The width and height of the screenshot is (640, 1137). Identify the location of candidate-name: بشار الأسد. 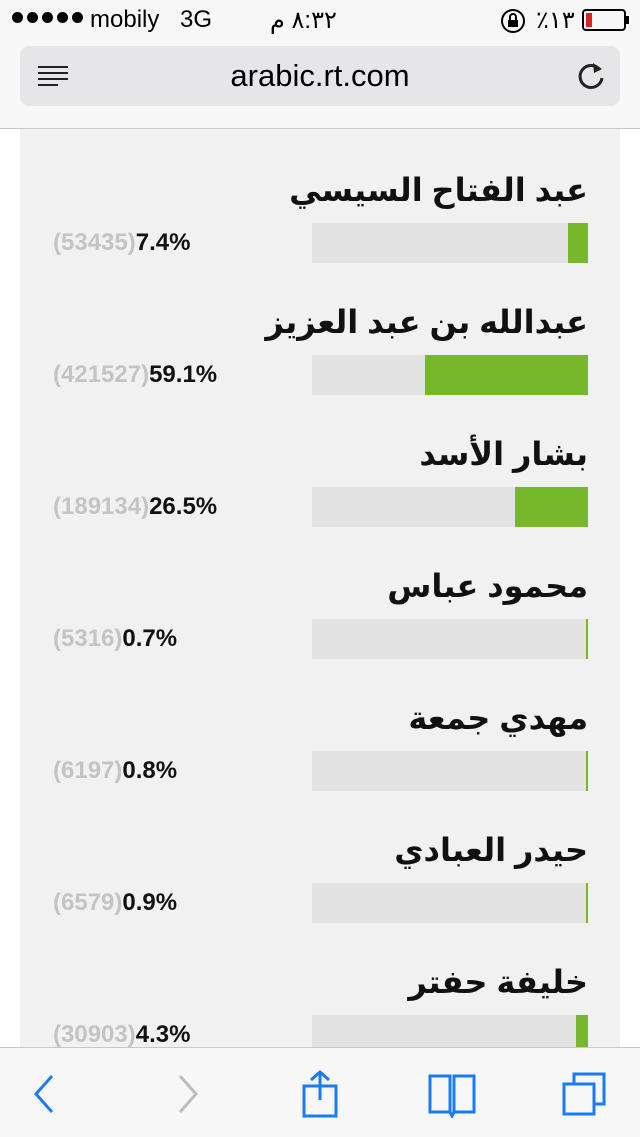
(503, 454).